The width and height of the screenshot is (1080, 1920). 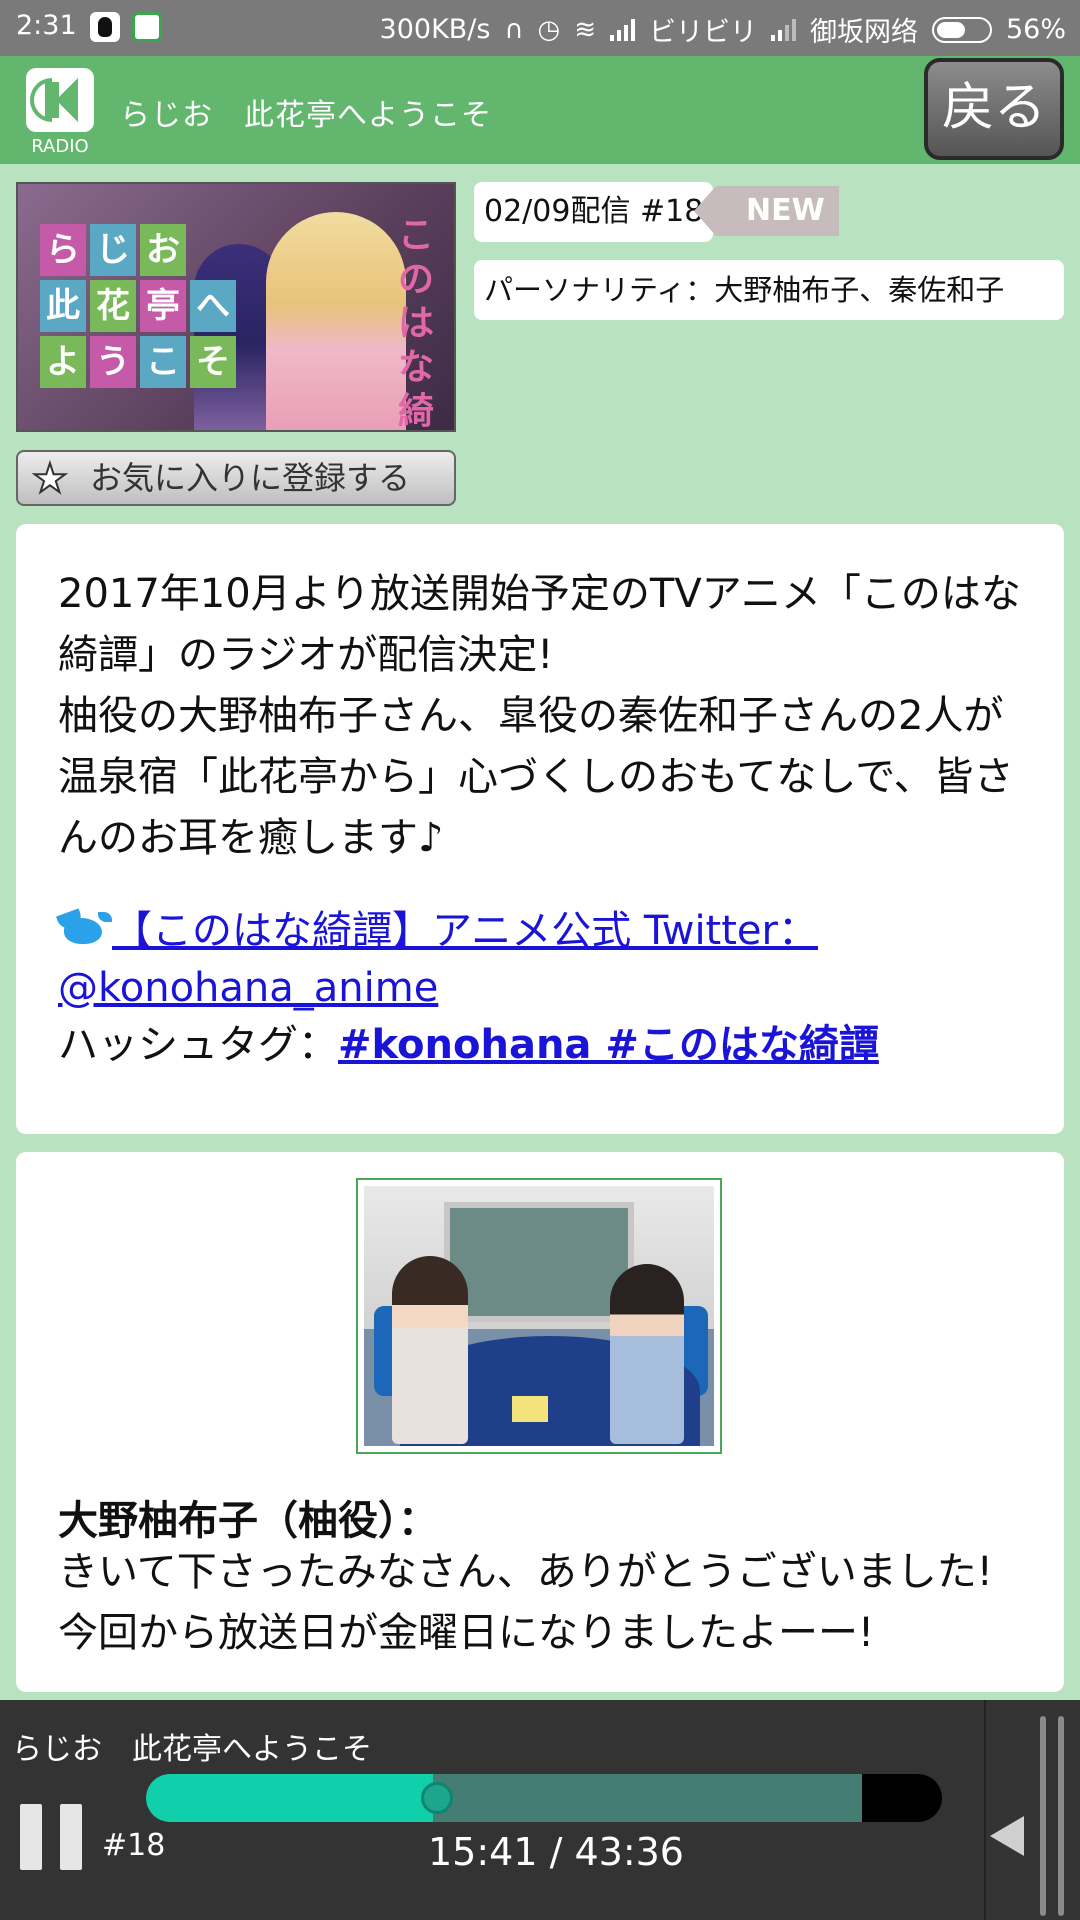 I want to click on thumbnail-title-grid: ら じ お 此 花 亭 へ よ う こ そ, so click(x=138, y=306).